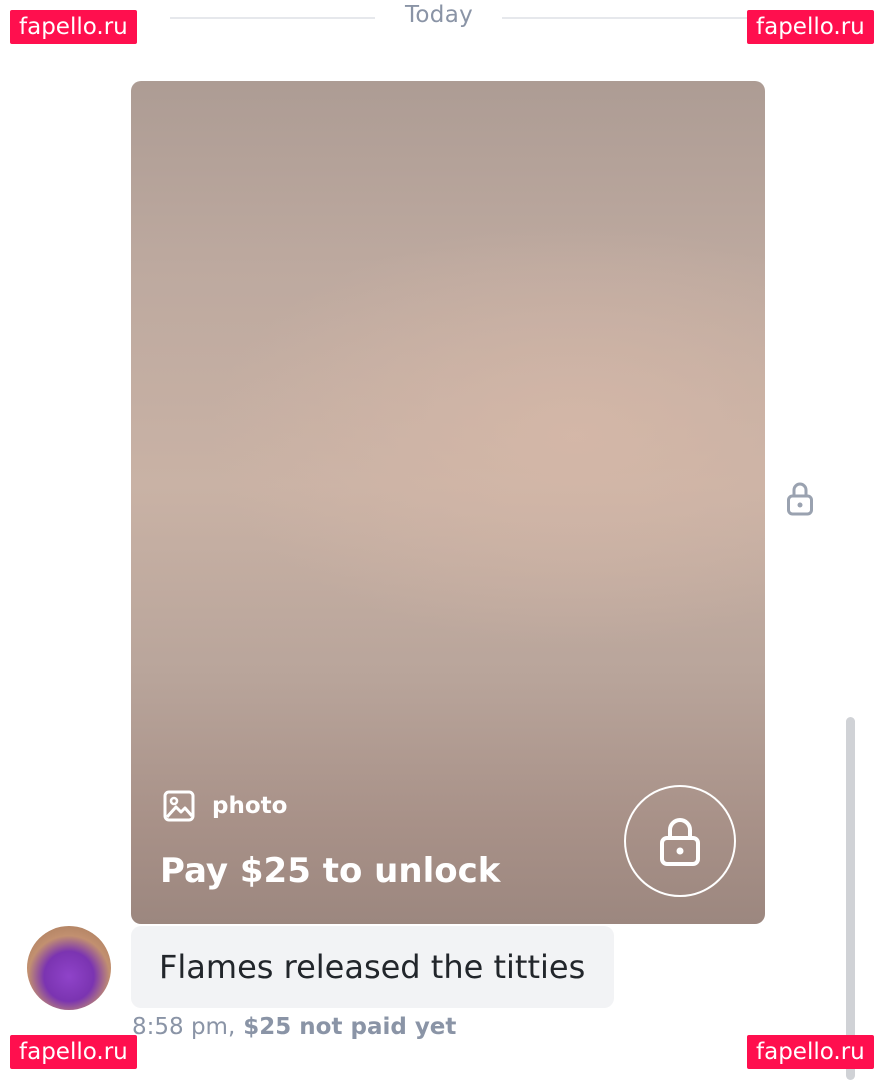 Image resolution: width=877 pixels, height=1080 pixels. Describe the element at coordinates (330, 871) in the screenshot. I see `unlock-price-text: Pay $25 to unlock` at that location.